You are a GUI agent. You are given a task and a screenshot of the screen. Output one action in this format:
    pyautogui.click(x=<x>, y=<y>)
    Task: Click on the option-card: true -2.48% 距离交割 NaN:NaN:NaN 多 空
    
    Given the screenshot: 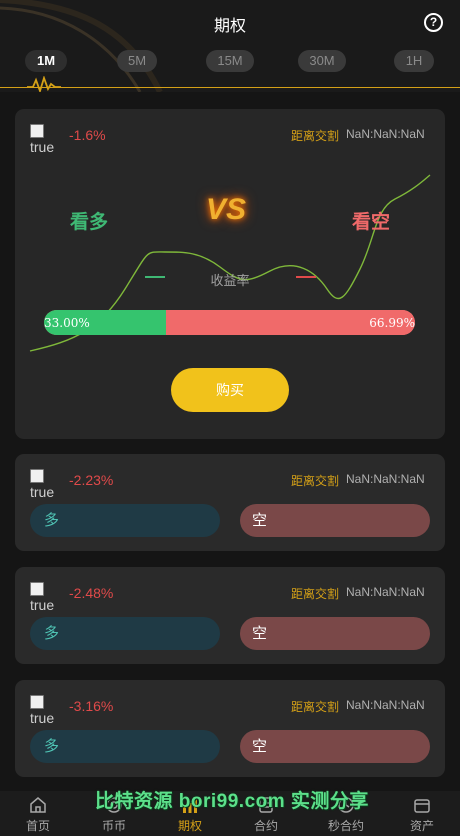 What is the action you would take?
    pyautogui.click(x=230, y=615)
    